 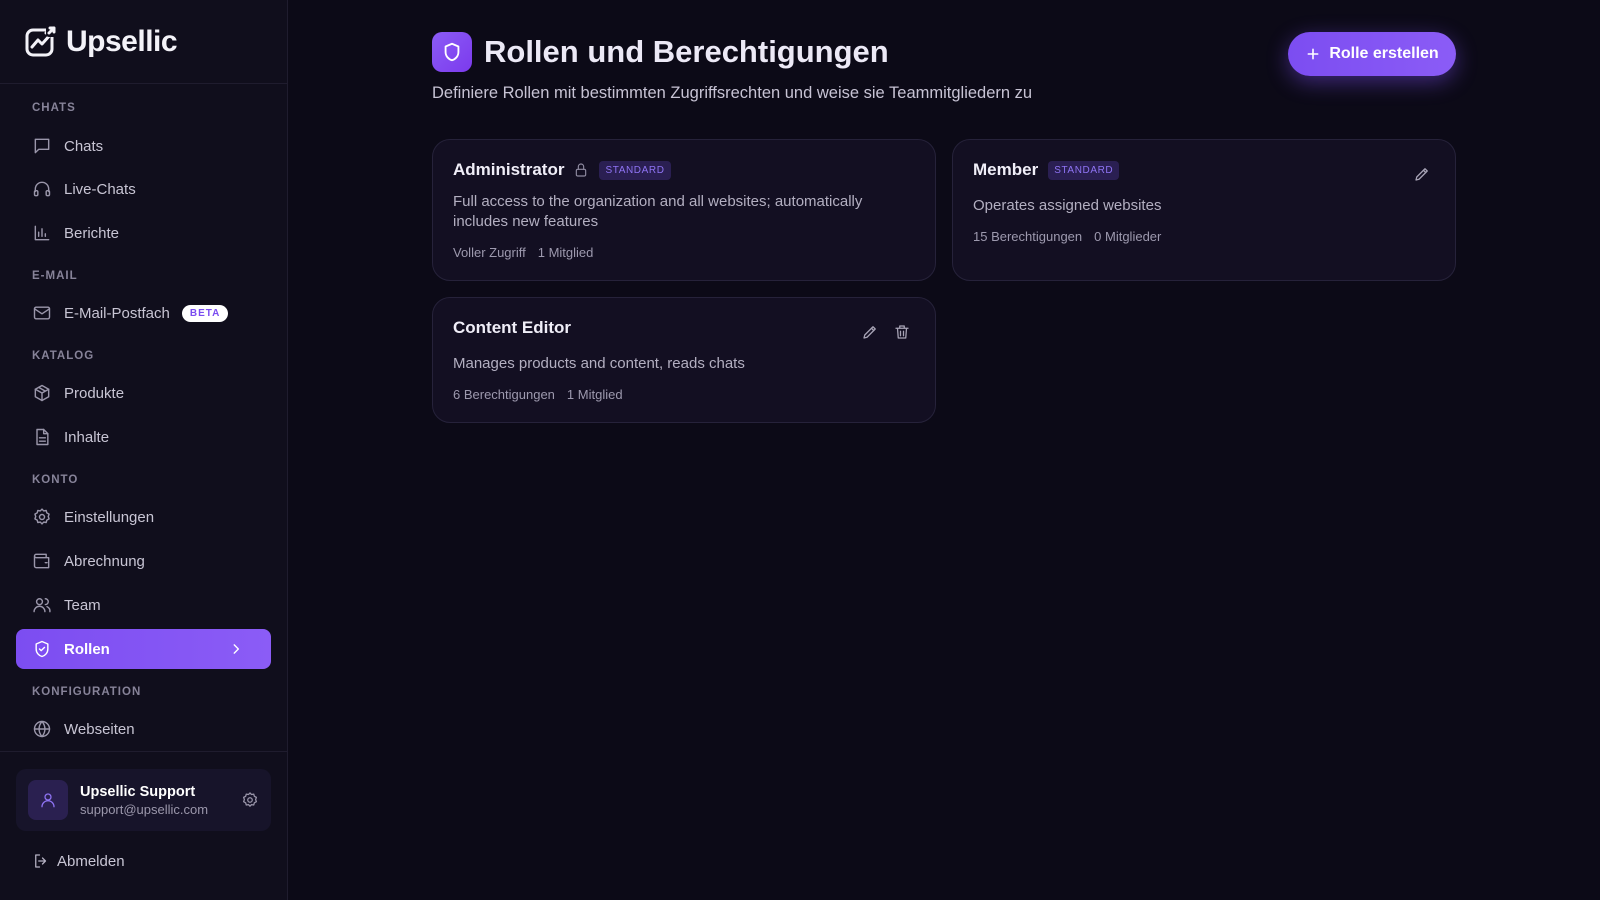 What do you see at coordinates (509, 169) in the screenshot?
I see `role-name: Administrator` at bounding box center [509, 169].